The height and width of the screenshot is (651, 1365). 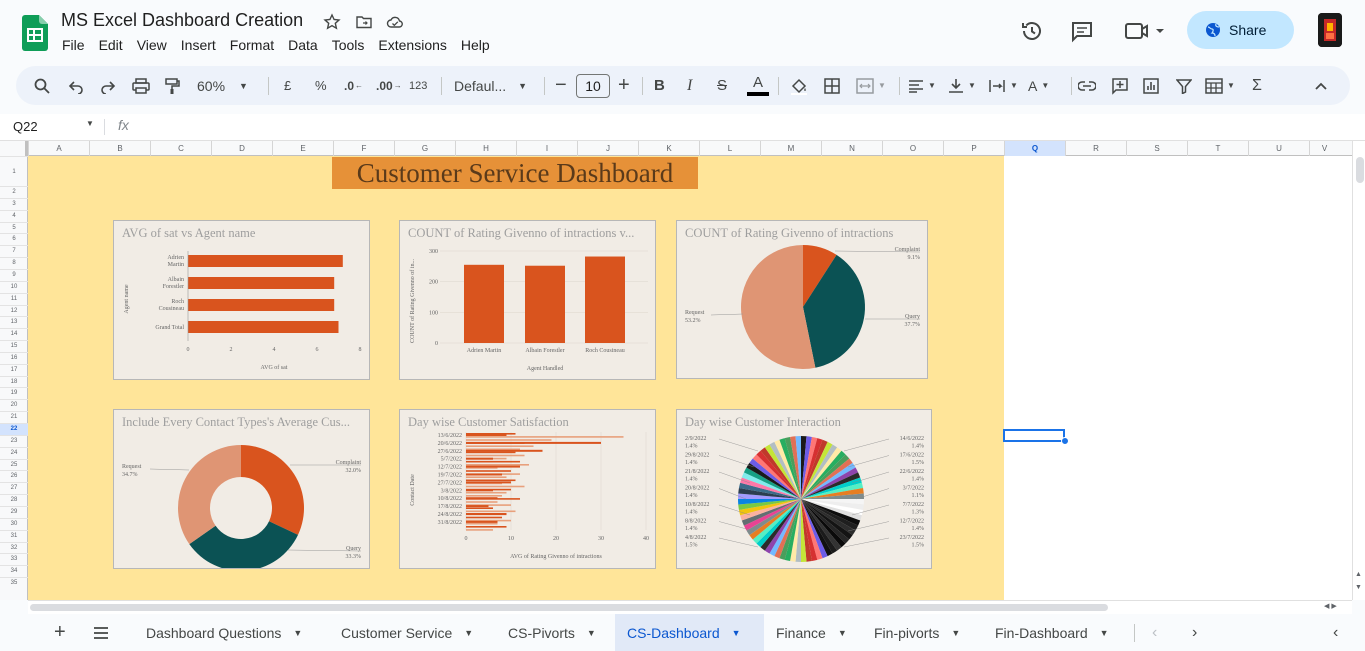 What do you see at coordinates (302, 148) in the screenshot?
I see `column-header-e: E` at bounding box center [302, 148].